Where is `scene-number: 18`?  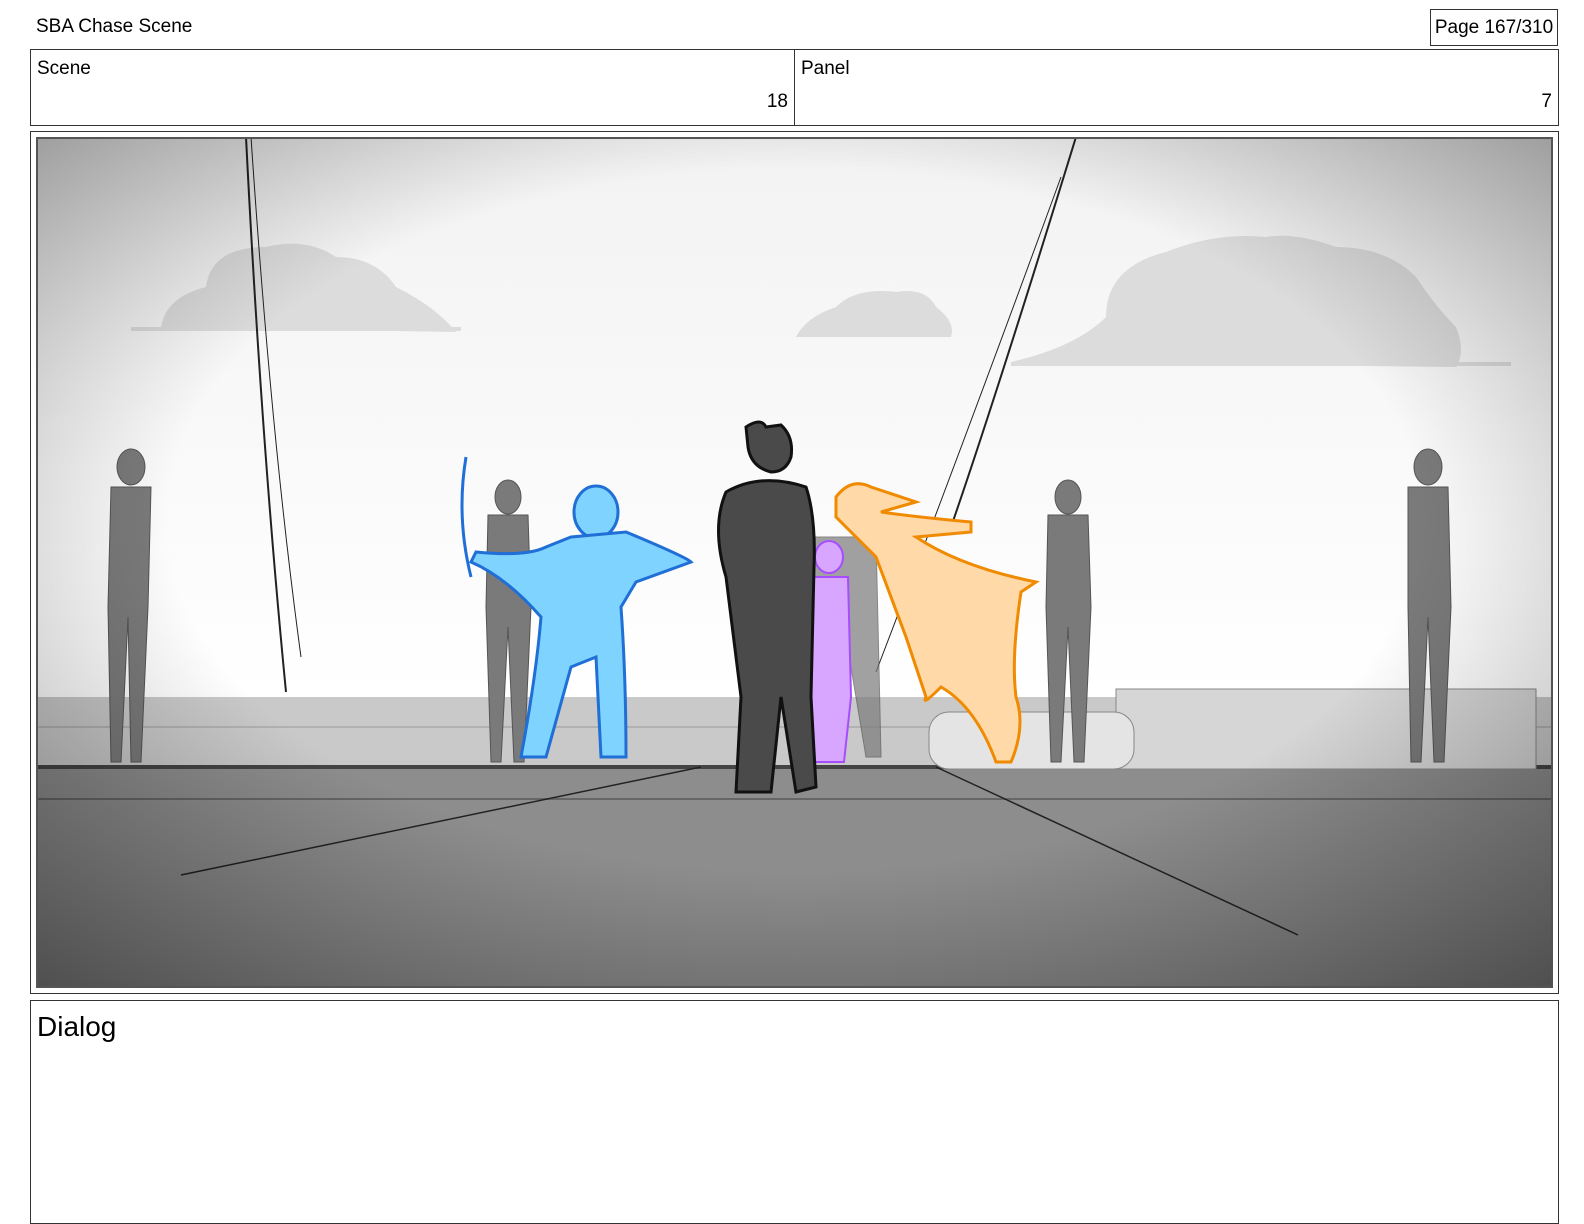 scene-number: 18 is located at coordinates (777, 101).